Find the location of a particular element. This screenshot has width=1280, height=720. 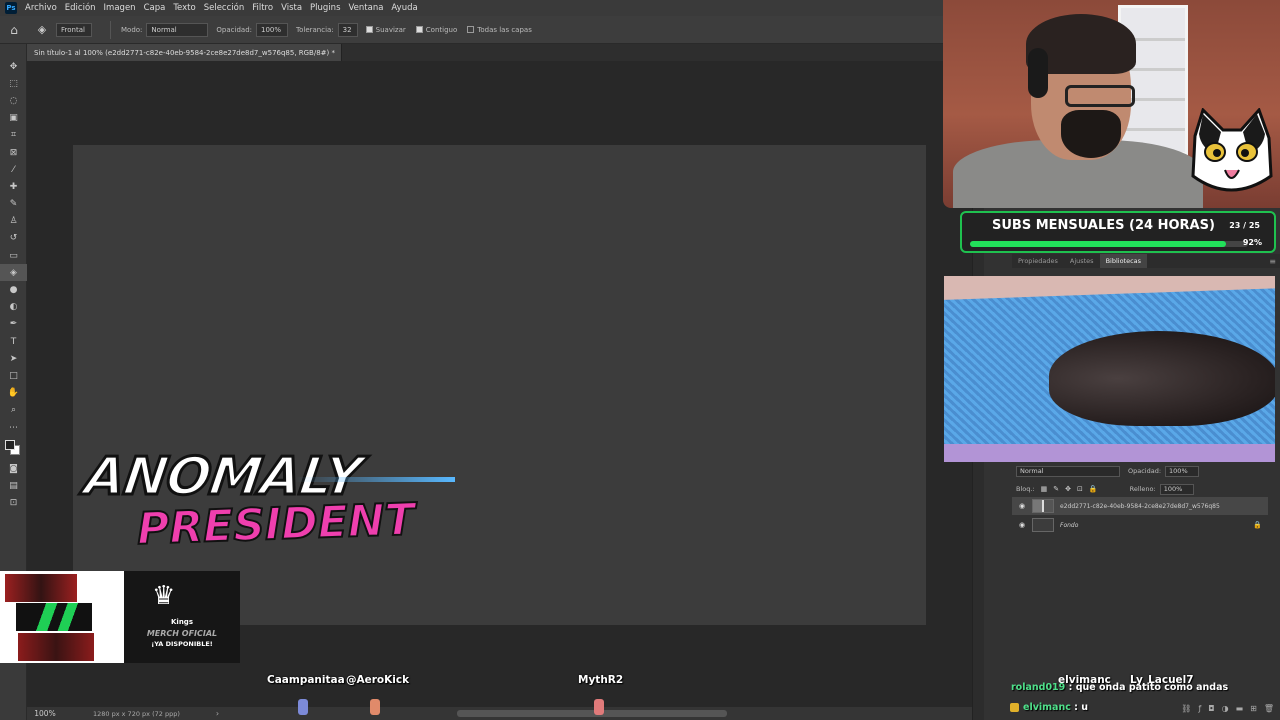

merch-banner: ♛ Kings MERCH OFICIAL ¡YA DISPONIBLE! is located at coordinates (120, 617).